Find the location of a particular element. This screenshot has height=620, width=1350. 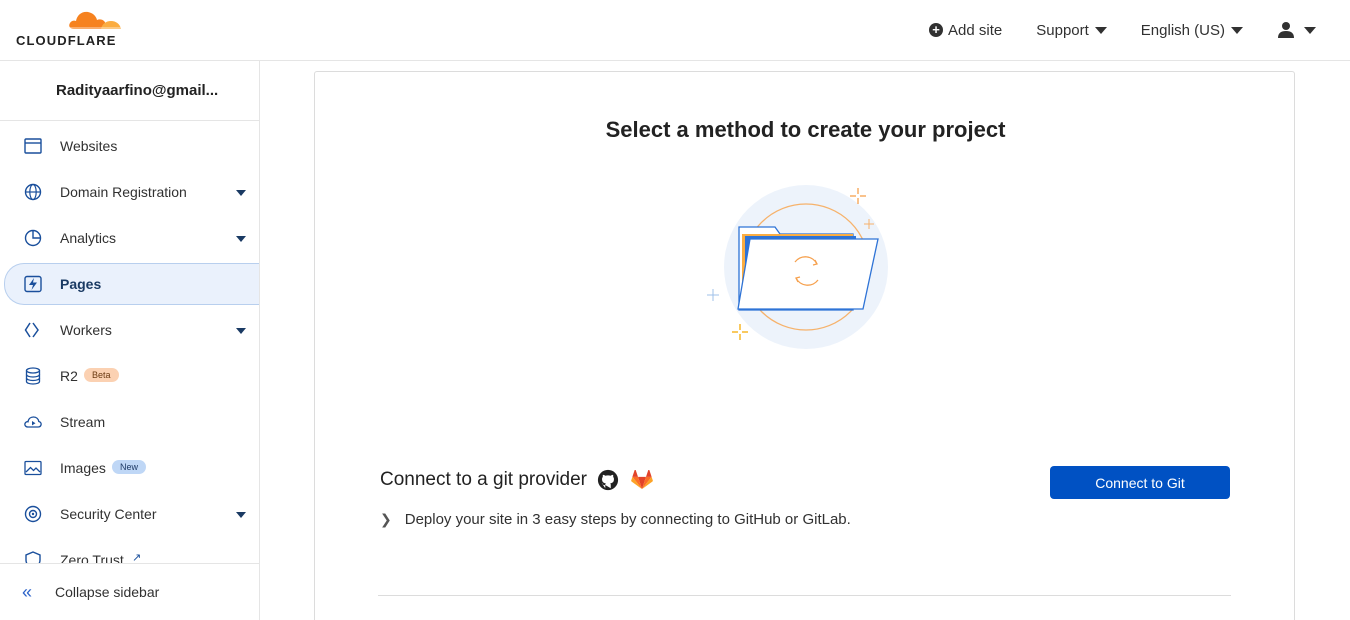

sidebar-item-label: R2 is located at coordinates (69, 376).